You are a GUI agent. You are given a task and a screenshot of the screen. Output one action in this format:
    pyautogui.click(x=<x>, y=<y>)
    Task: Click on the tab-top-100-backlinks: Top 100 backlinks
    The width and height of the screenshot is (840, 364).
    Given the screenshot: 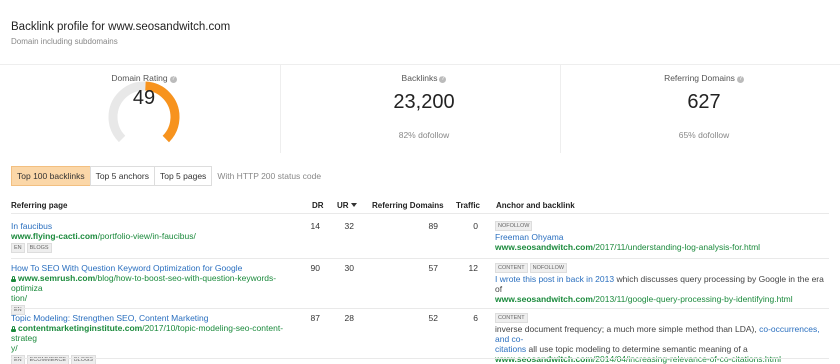 What is the action you would take?
    pyautogui.click(x=51, y=176)
    